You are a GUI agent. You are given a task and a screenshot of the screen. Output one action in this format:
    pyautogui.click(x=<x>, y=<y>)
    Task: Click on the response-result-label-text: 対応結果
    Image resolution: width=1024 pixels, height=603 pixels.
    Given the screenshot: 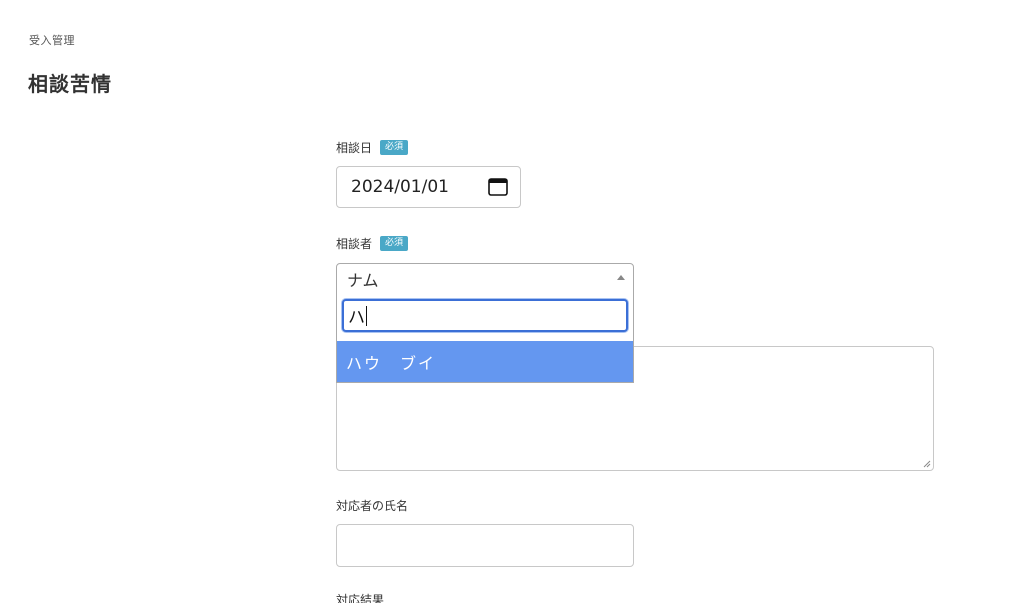 What is the action you would take?
    pyautogui.click(x=360, y=598)
    